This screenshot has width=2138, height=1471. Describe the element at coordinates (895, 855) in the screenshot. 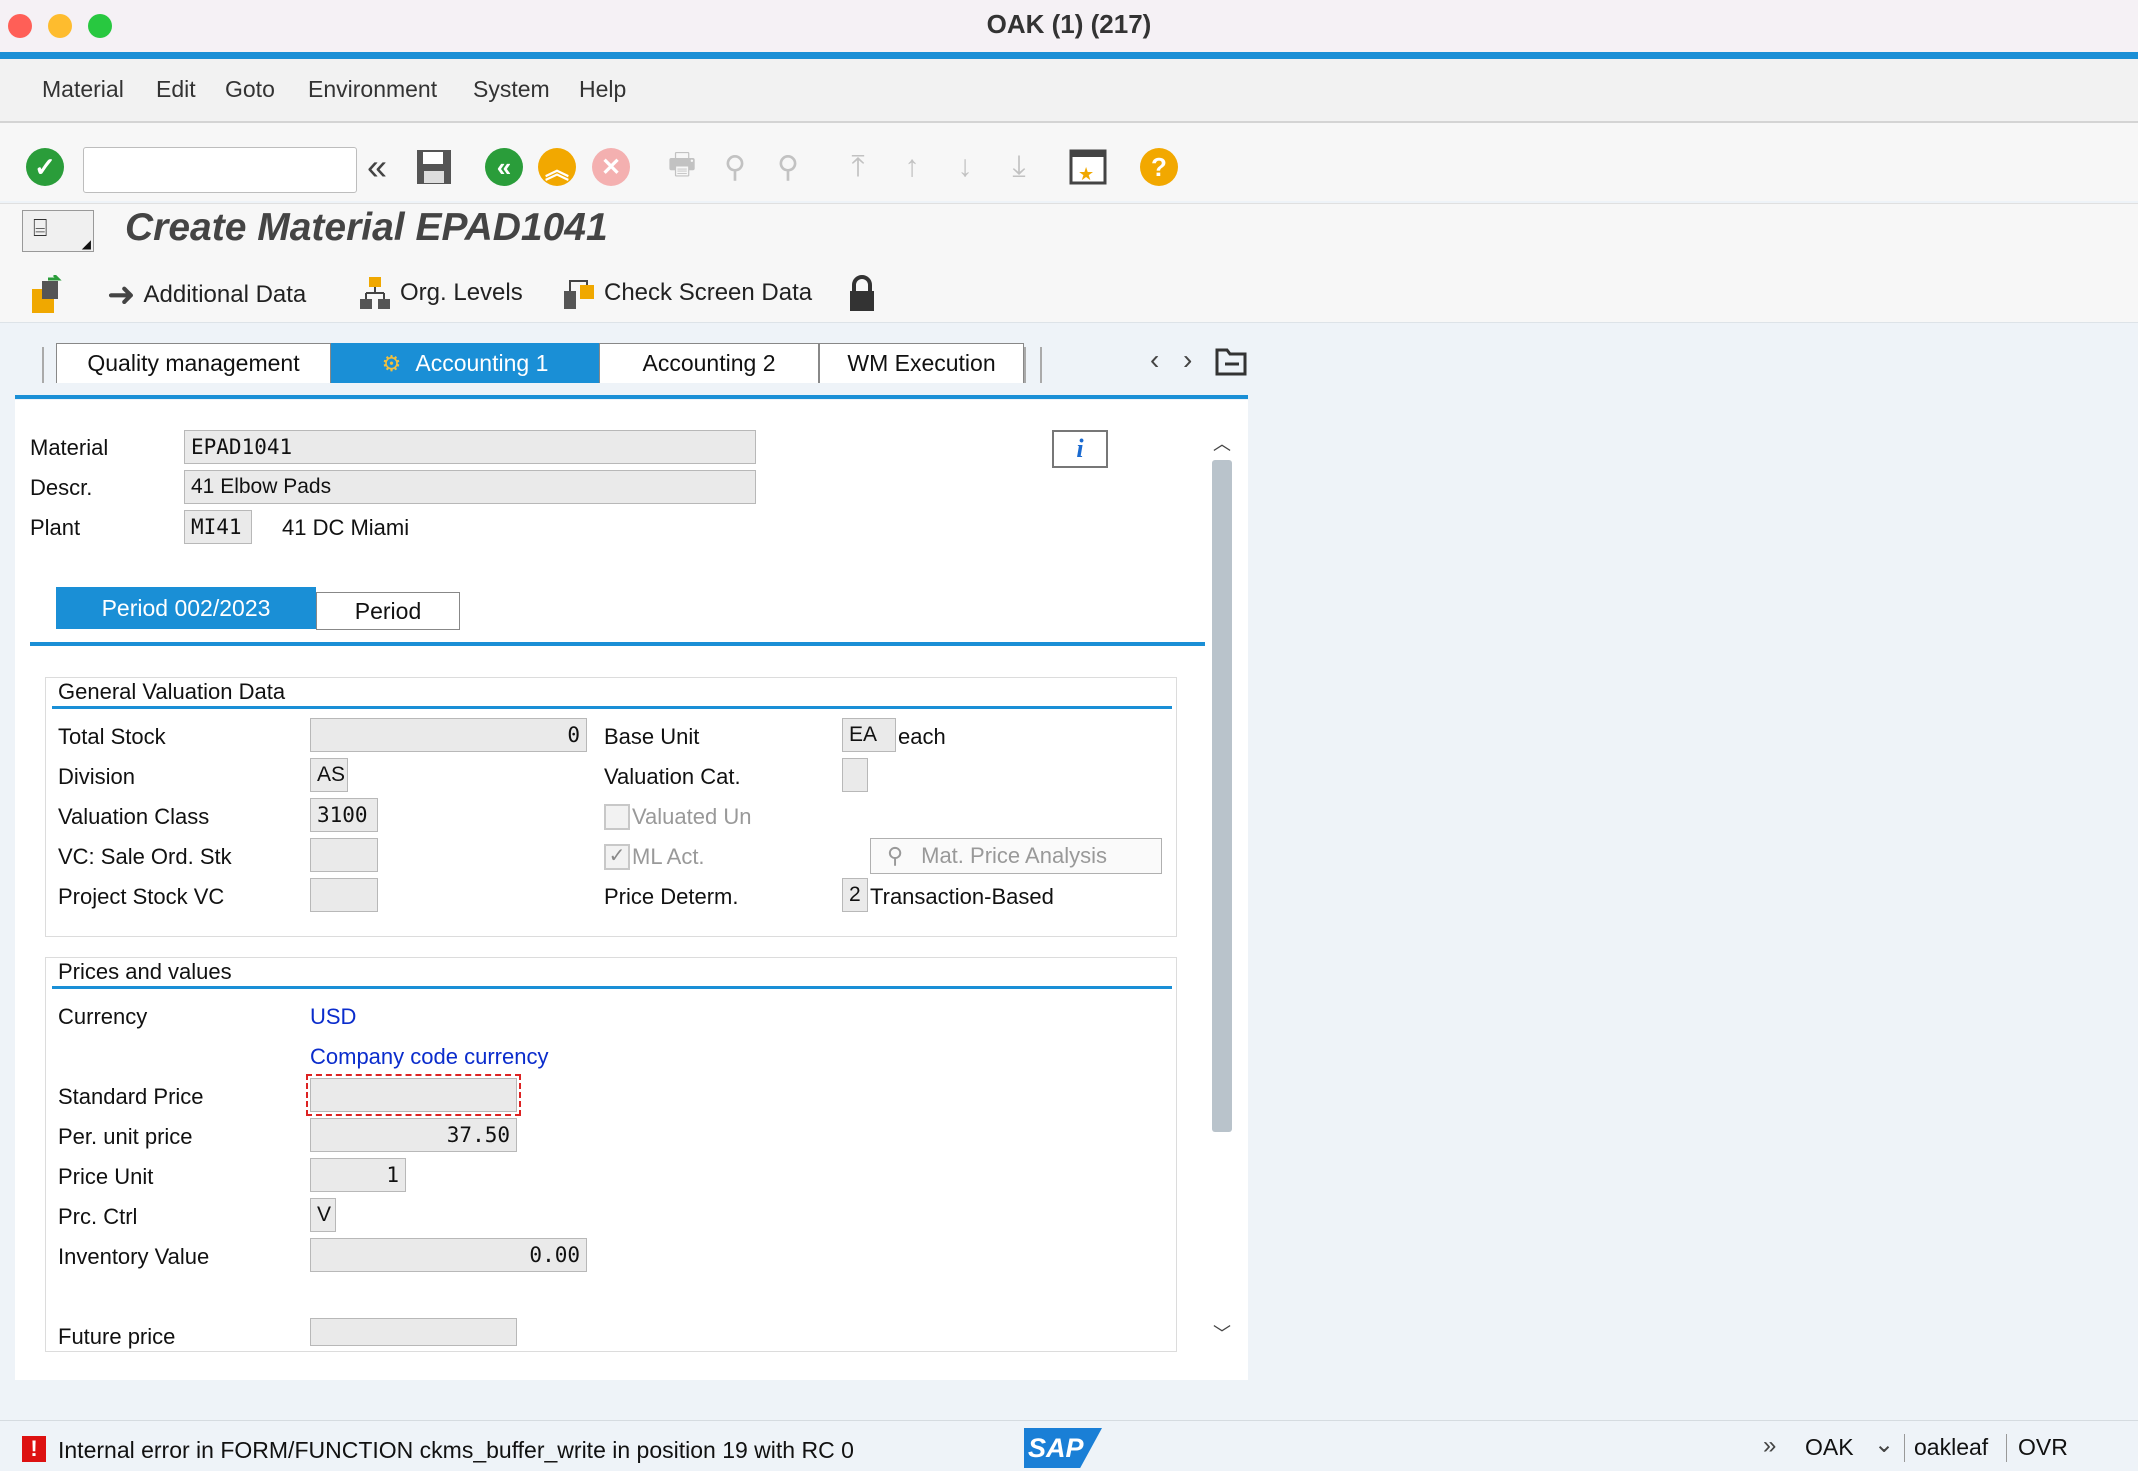

I see `magnifier-icon: ⚲` at that location.